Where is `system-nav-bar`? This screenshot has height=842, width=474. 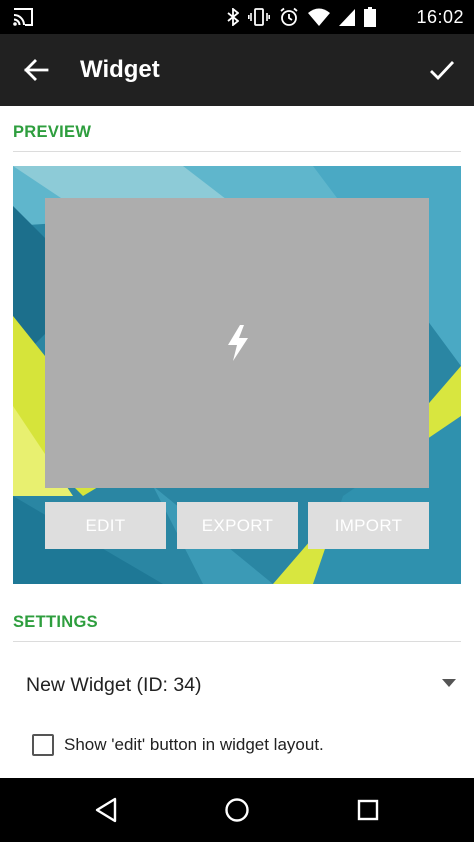
system-nav-bar is located at coordinates (237, 810).